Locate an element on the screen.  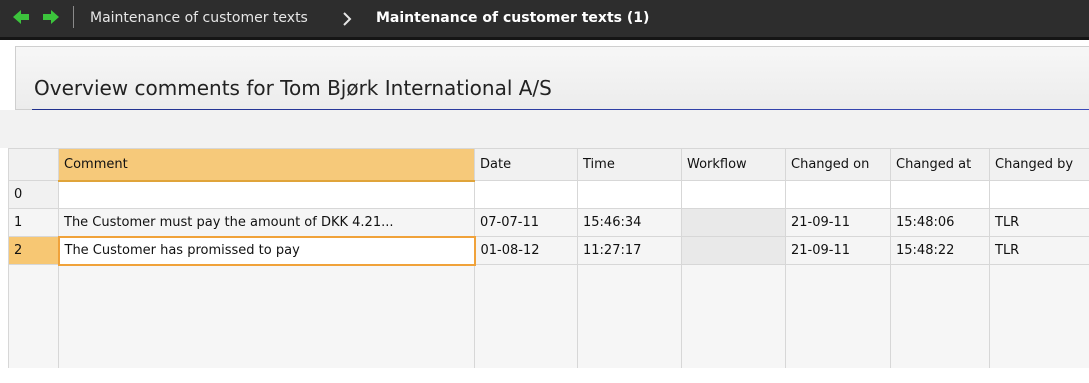
changed-at-cell: 15:48:22 is located at coordinates (940, 250).